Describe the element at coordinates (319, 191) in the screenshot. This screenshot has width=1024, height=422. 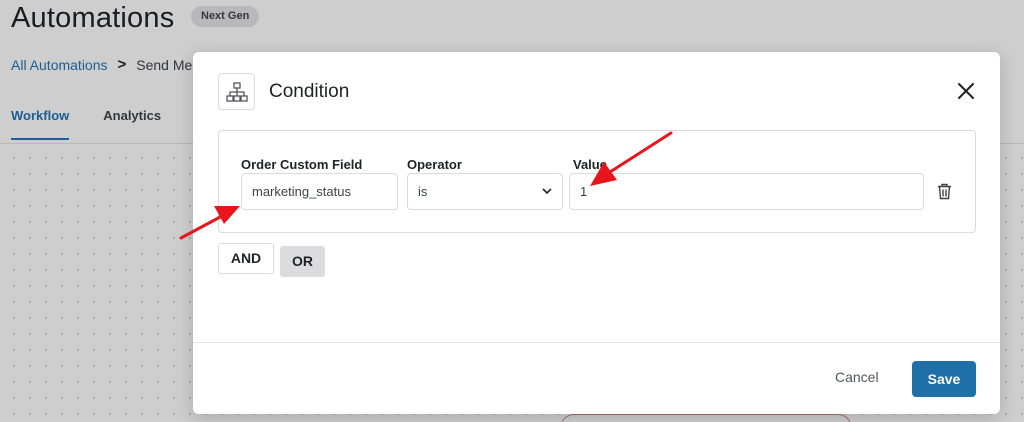
I see `custom-field-input: marketing_status` at that location.